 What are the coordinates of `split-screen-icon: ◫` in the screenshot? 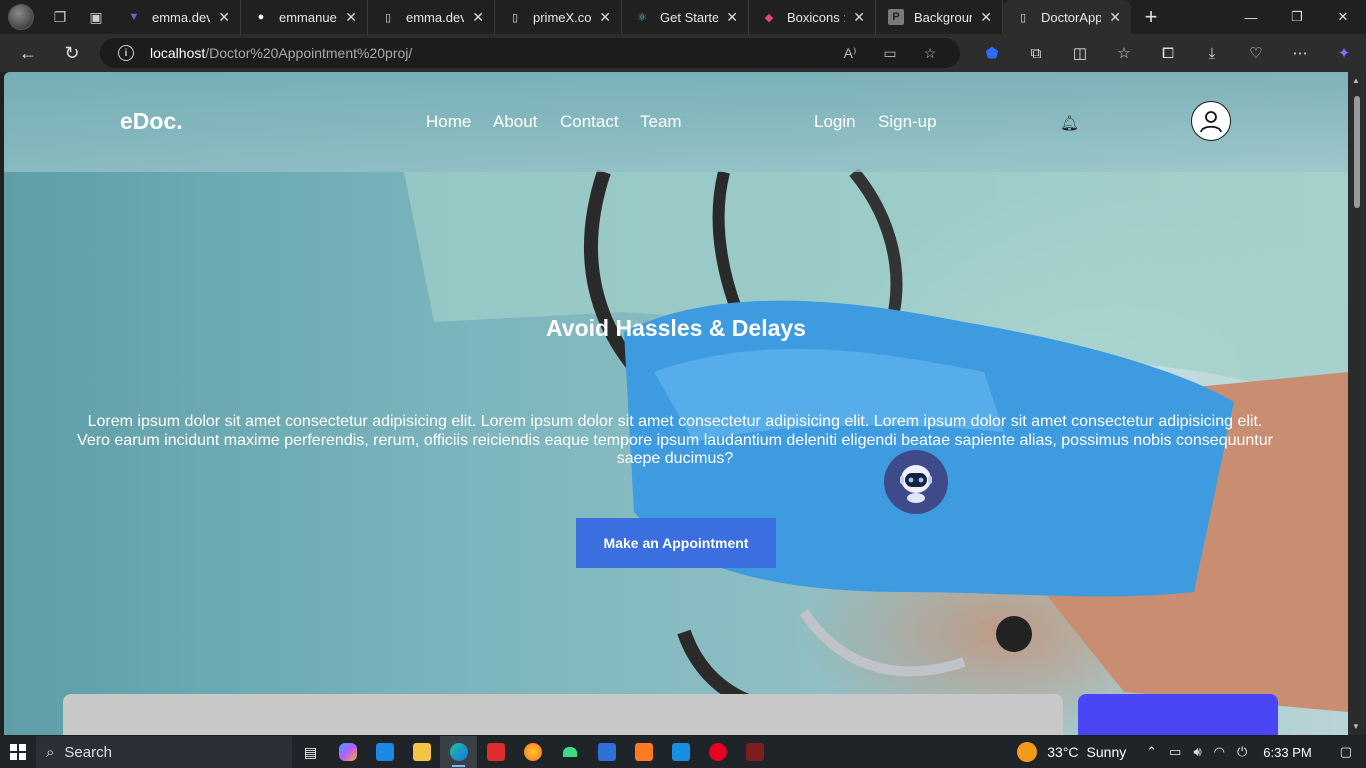 It's located at (1080, 53).